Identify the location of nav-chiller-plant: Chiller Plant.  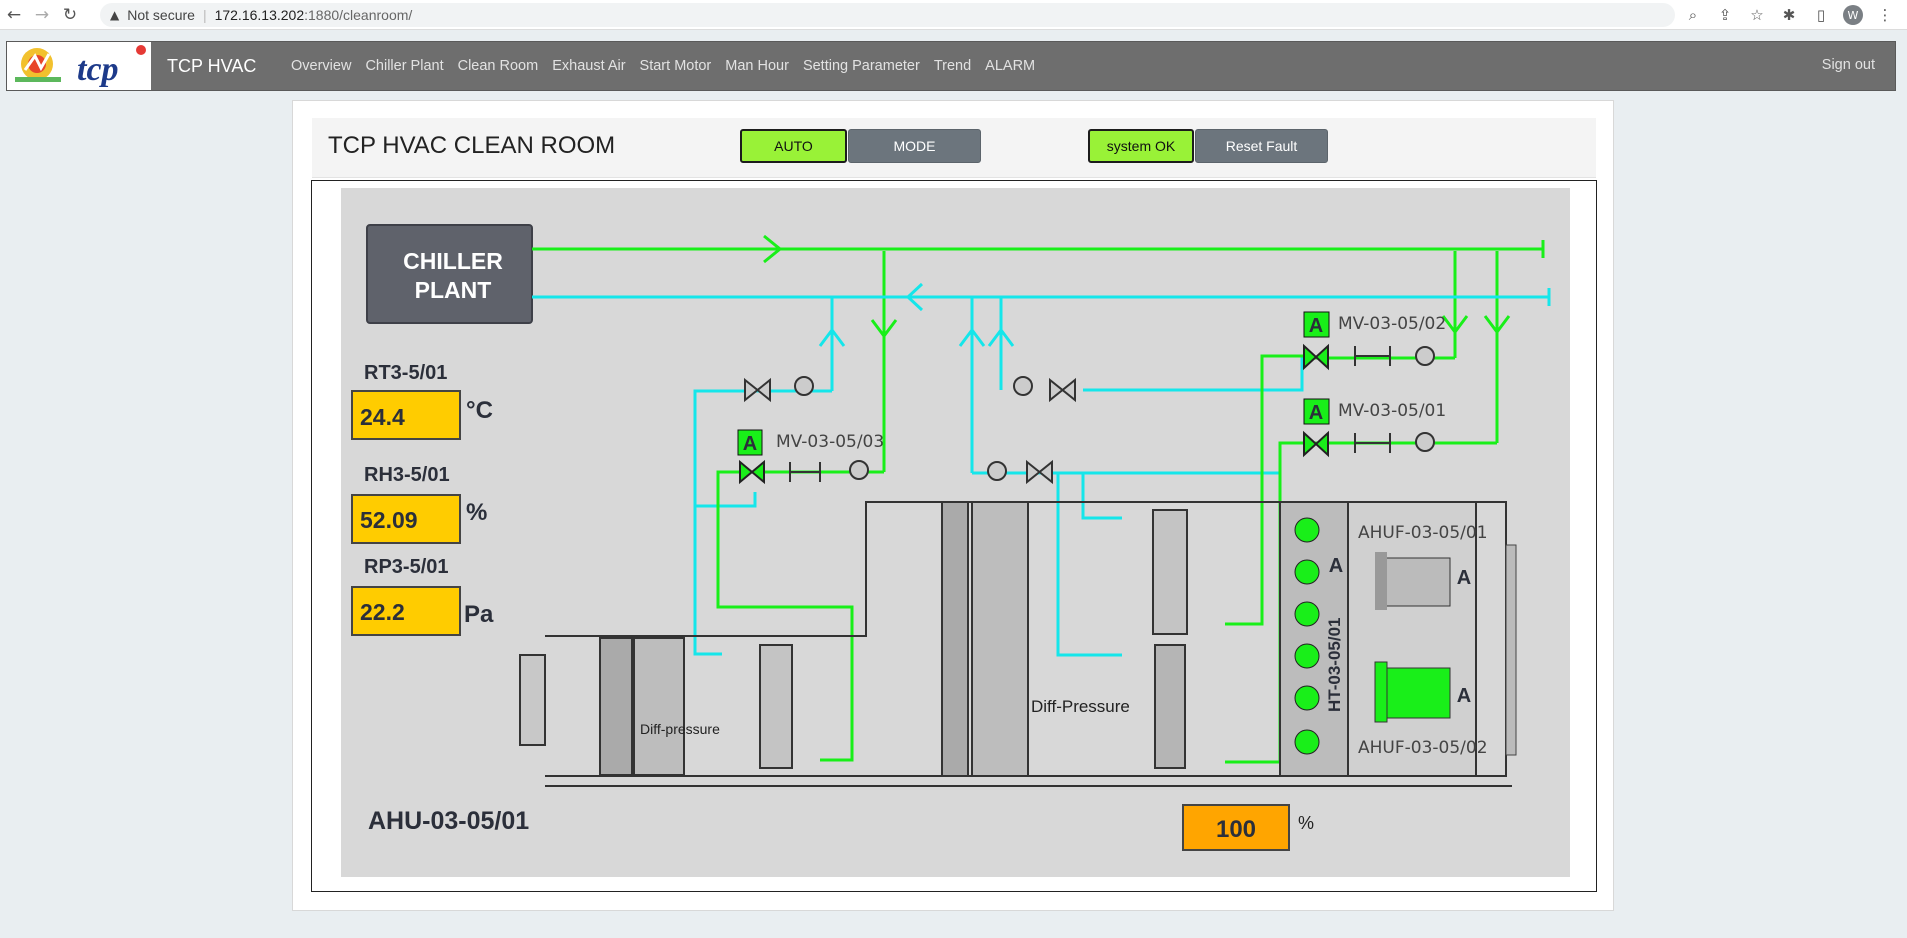
(404, 66).